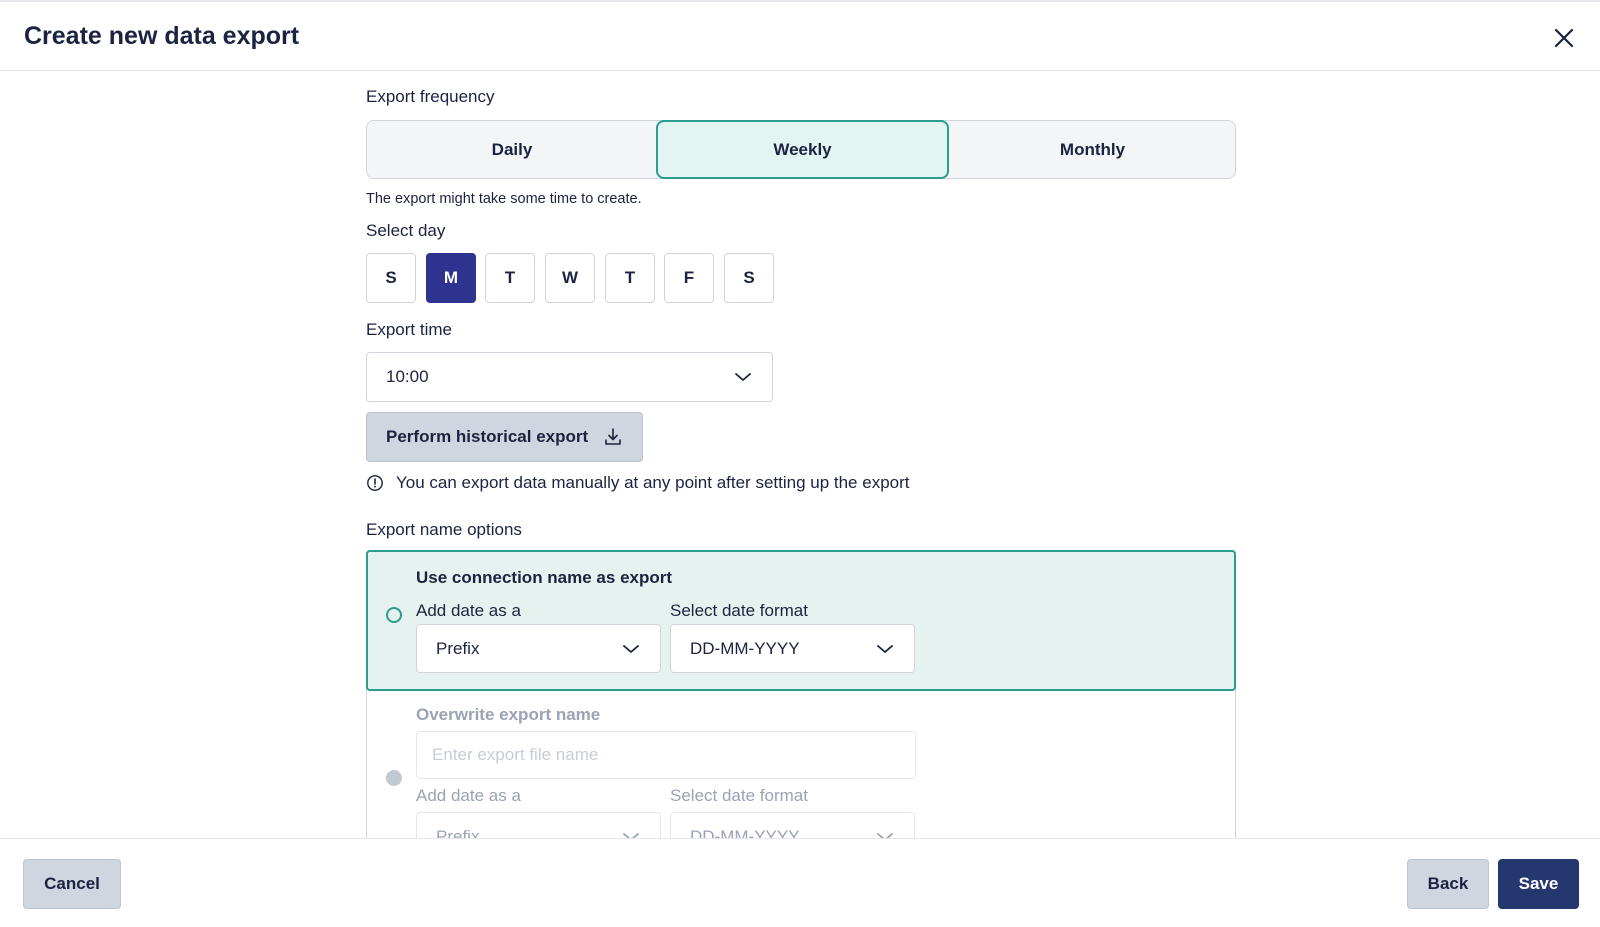  I want to click on close-button, so click(1564, 38).